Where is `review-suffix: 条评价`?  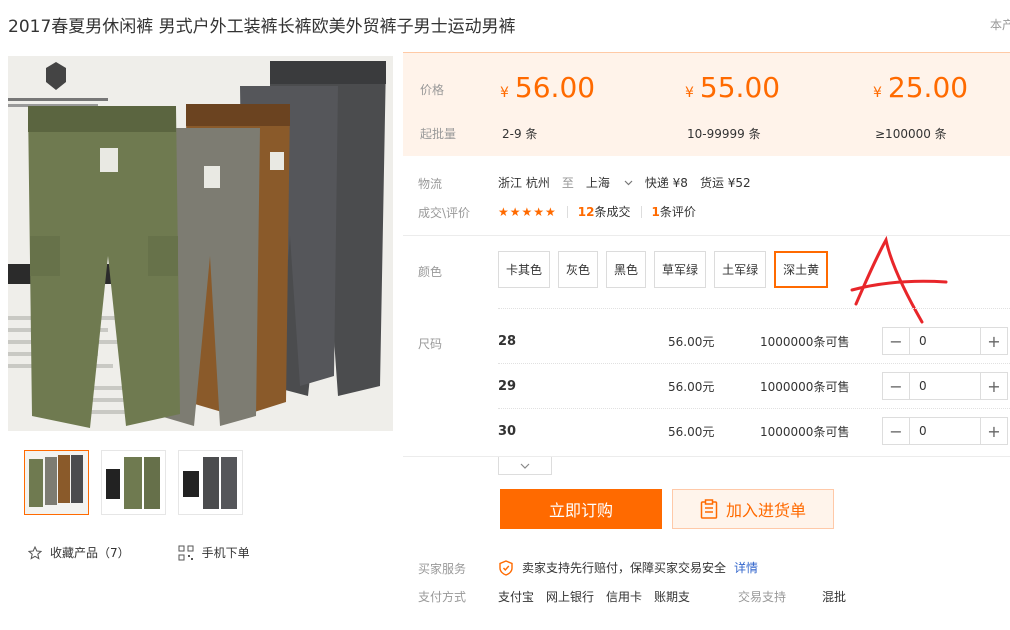 review-suffix: 条评价 is located at coordinates (677, 212).